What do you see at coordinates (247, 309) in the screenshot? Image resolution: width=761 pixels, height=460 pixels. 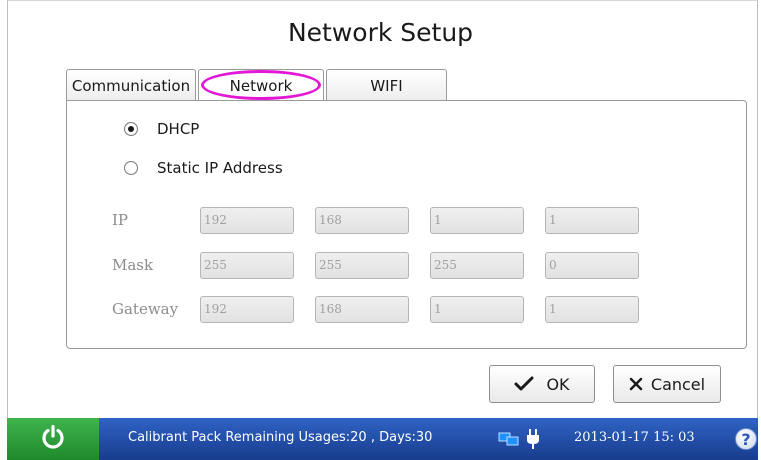 I see `gateway-octet-1: 192` at bounding box center [247, 309].